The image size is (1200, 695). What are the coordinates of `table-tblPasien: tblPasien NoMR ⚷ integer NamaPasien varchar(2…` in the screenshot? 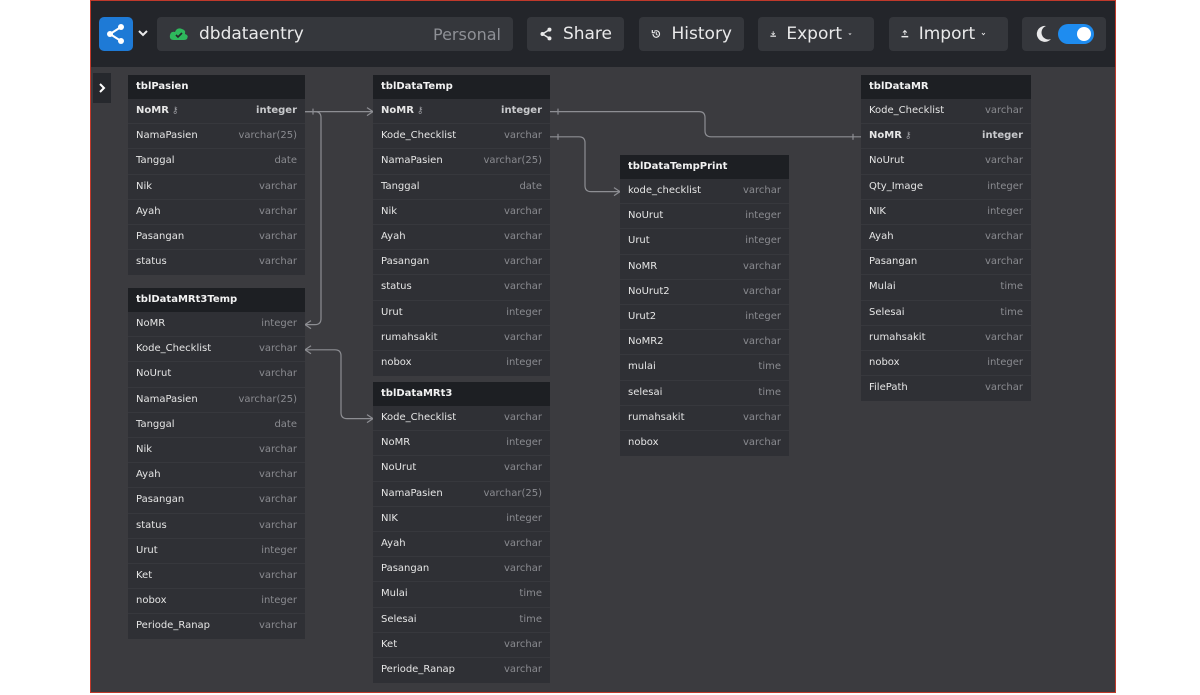 It's located at (216, 175).